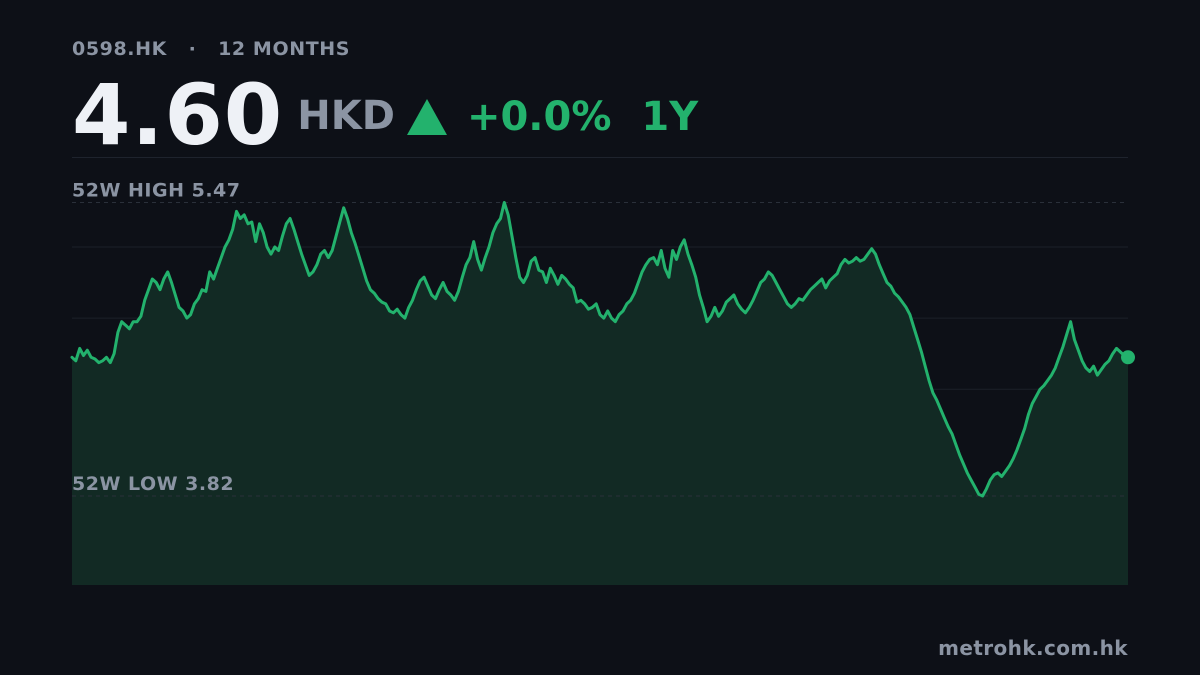  I want to click on low-reference-label: 52W LOW 3.82, so click(153, 484).